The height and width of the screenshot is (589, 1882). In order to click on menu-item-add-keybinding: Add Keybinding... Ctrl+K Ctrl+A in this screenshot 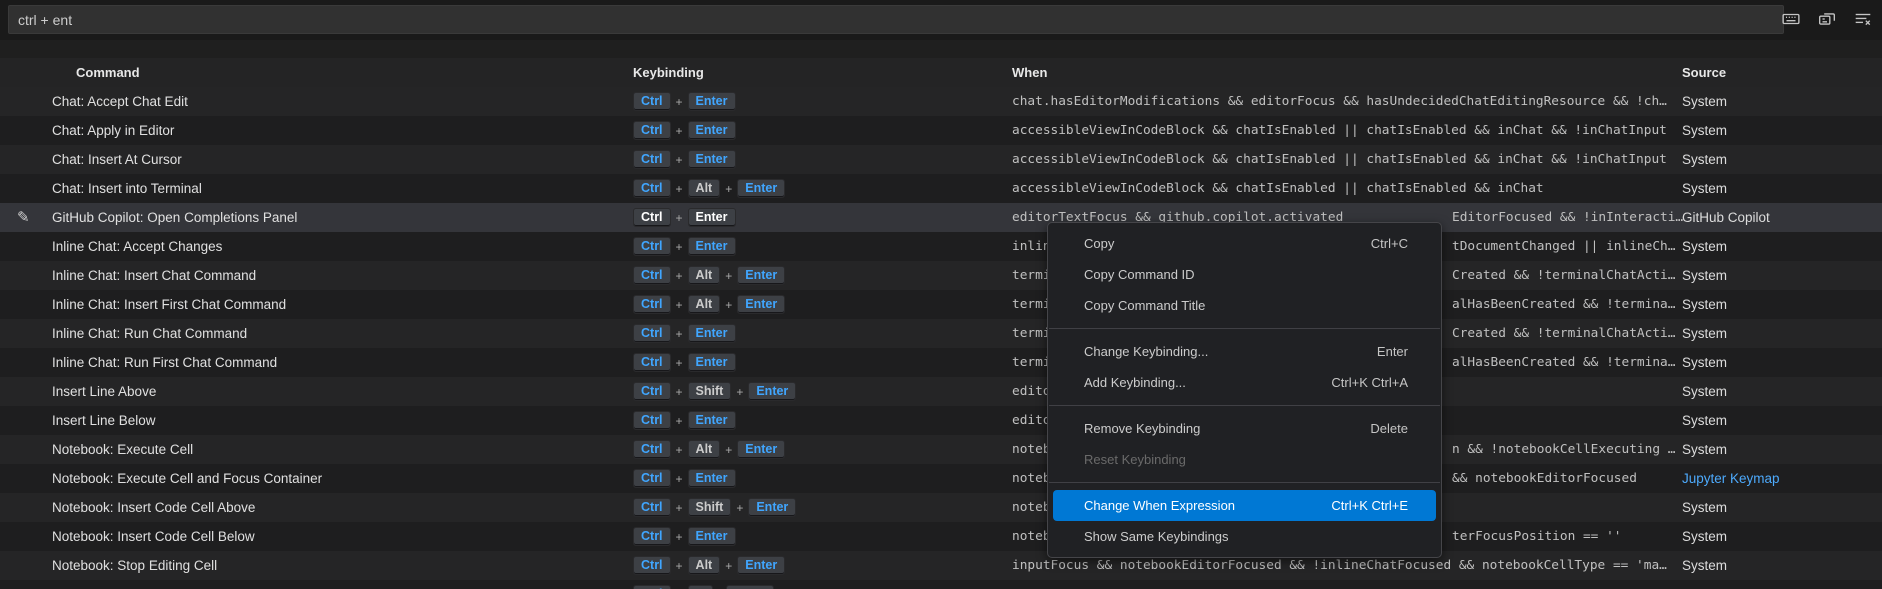, I will do `click(1244, 382)`.